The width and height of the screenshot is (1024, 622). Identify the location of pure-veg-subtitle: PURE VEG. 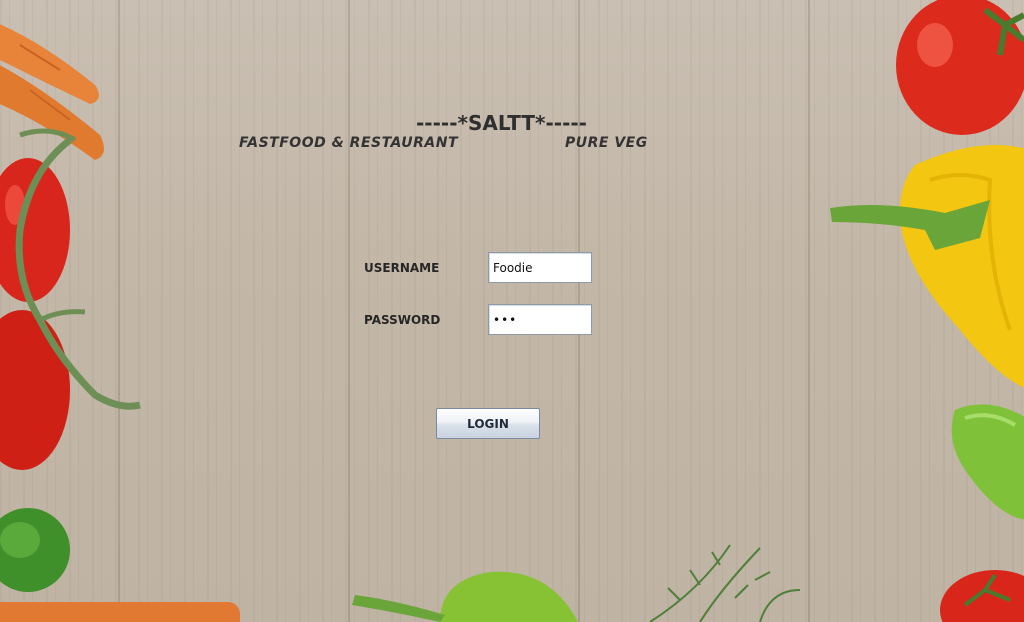
(606, 143).